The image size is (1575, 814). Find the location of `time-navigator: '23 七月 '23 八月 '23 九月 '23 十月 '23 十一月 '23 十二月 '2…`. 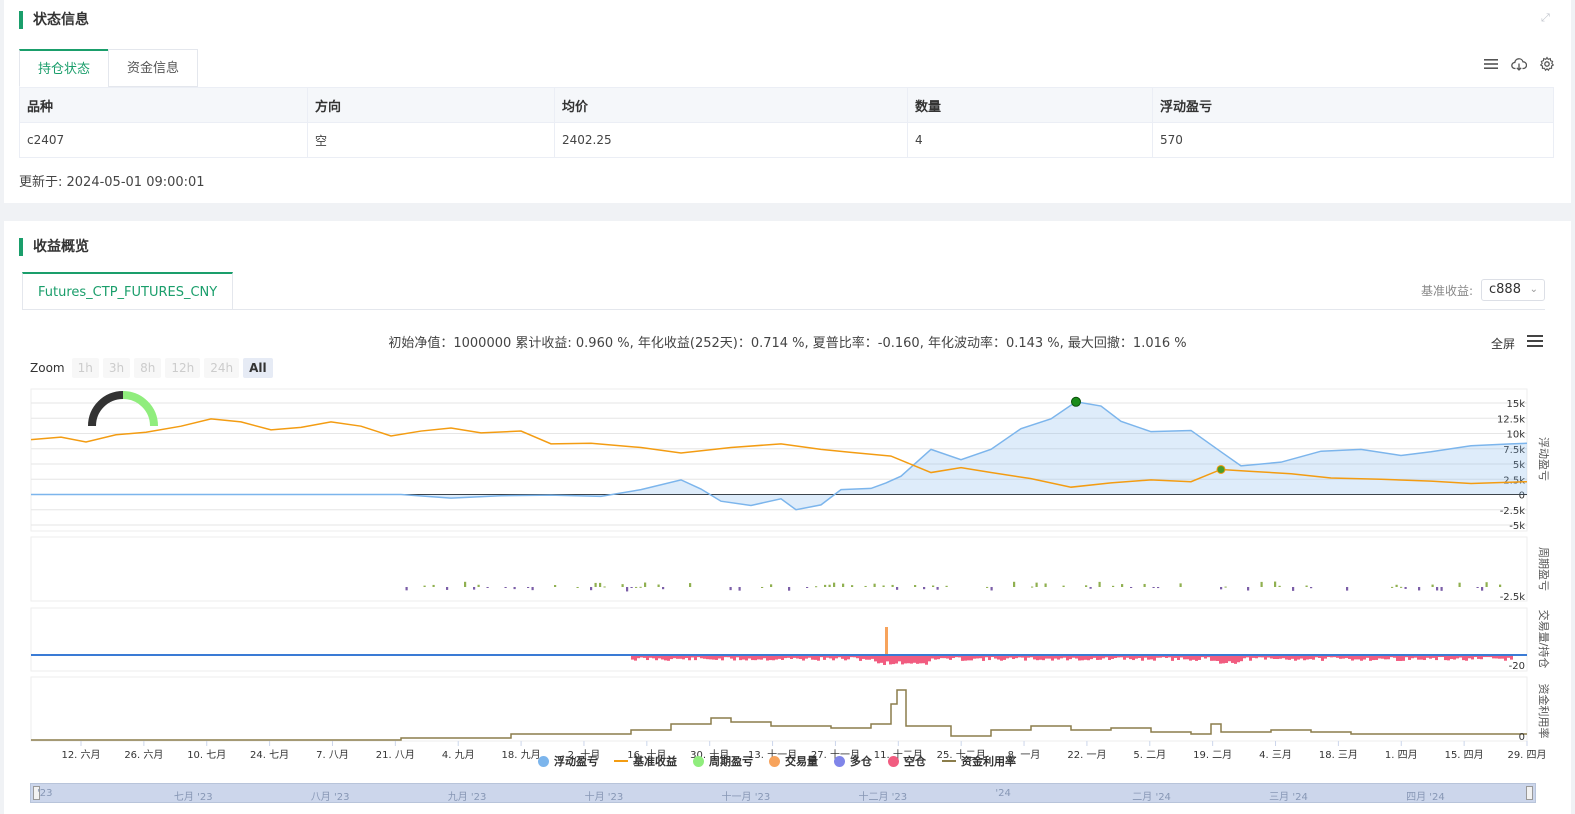

time-navigator: '23 七月 '23 八月 '23 九月 '23 十月 '23 十一月 '23 十二月 '2… is located at coordinates (783, 793).